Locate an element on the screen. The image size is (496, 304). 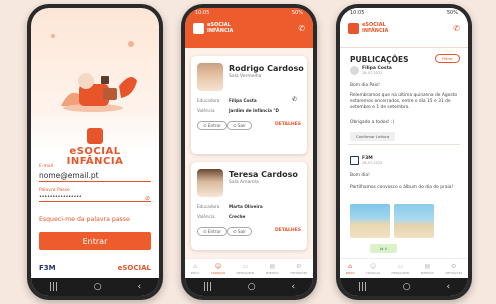
valence-row: Valência Jardim de Infância "D is located at coordinates (238, 110).